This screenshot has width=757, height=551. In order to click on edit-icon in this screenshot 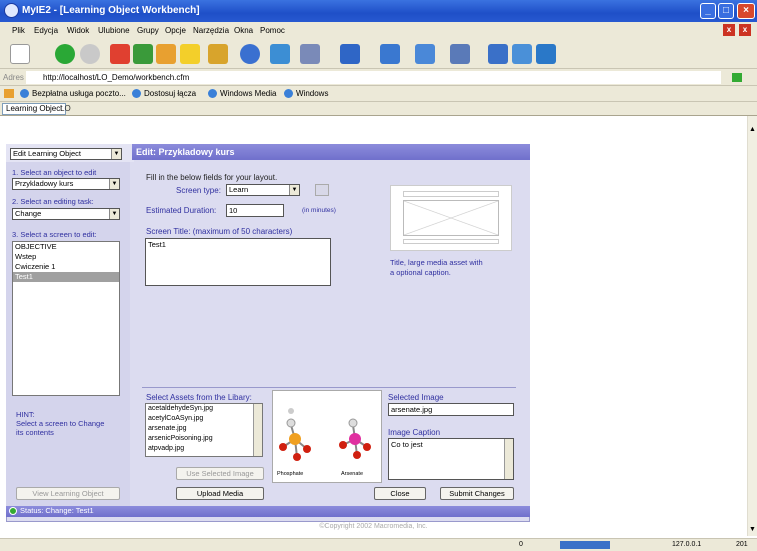, I will do `click(522, 54)`.